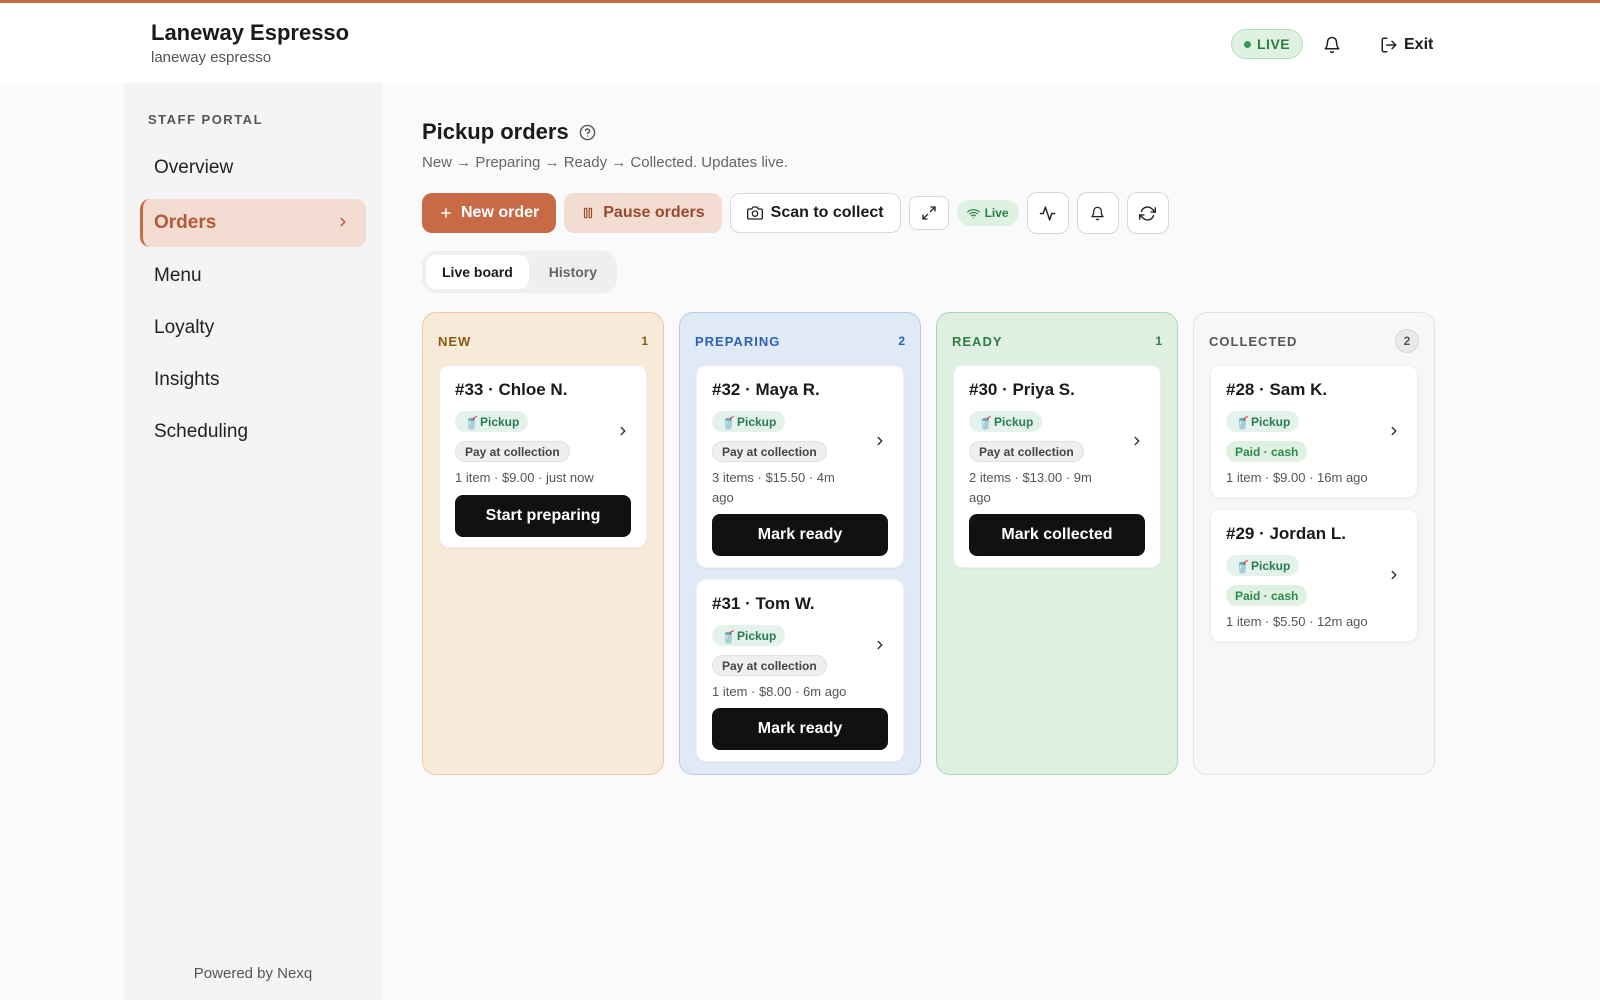 The height and width of the screenshot is (1000, 1600). What do you see at coordinates (779, 691) in the screenshot?
I see `order-meta: 1 item · $8.00 · 6m ago` at bounding box center [779, 691].